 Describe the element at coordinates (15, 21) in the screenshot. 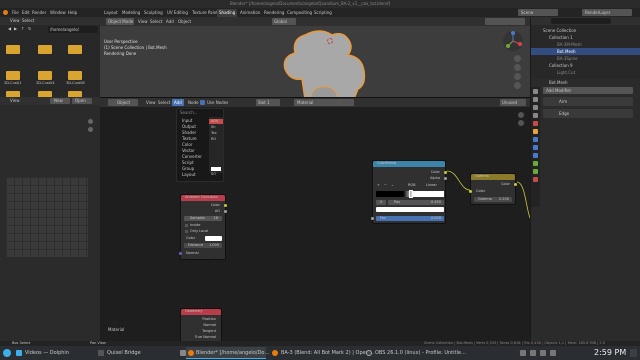

I see `fb-menu-view: View` at that location.